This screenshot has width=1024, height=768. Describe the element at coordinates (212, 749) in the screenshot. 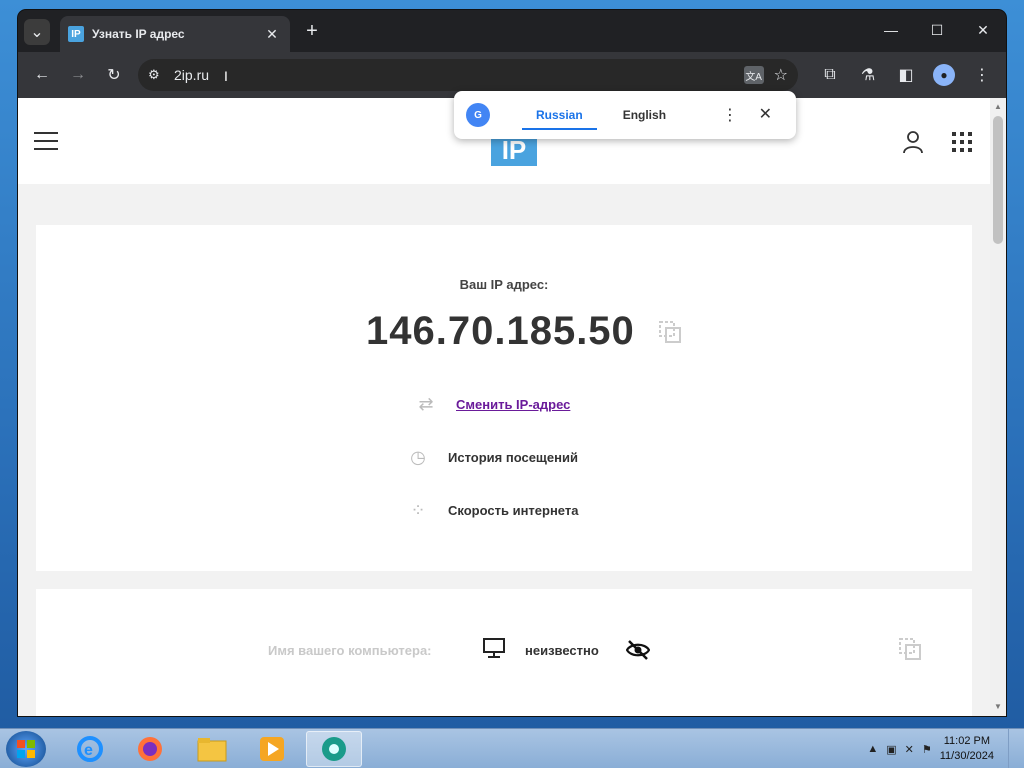

I see `file-explorer-icon` at that location.